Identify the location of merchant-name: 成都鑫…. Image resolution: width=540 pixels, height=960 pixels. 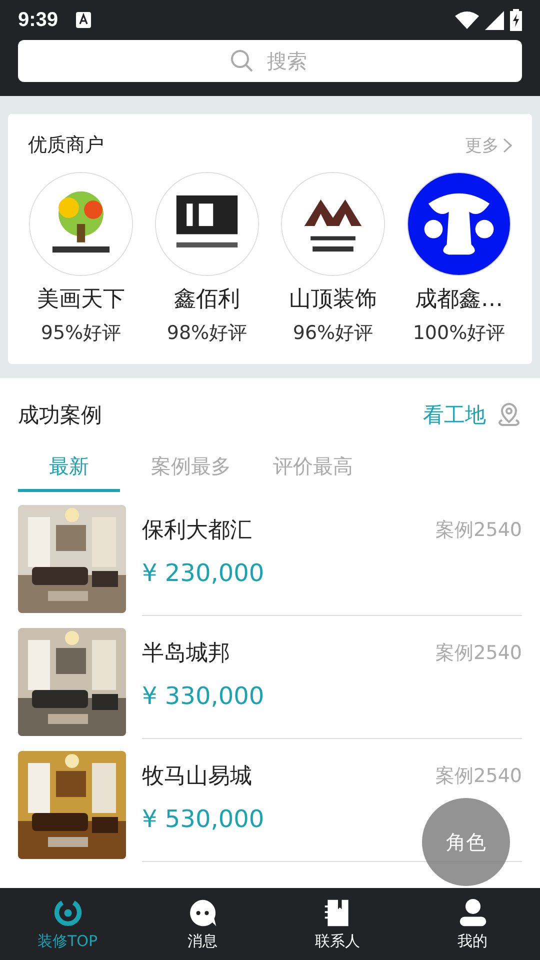
(459, 299).